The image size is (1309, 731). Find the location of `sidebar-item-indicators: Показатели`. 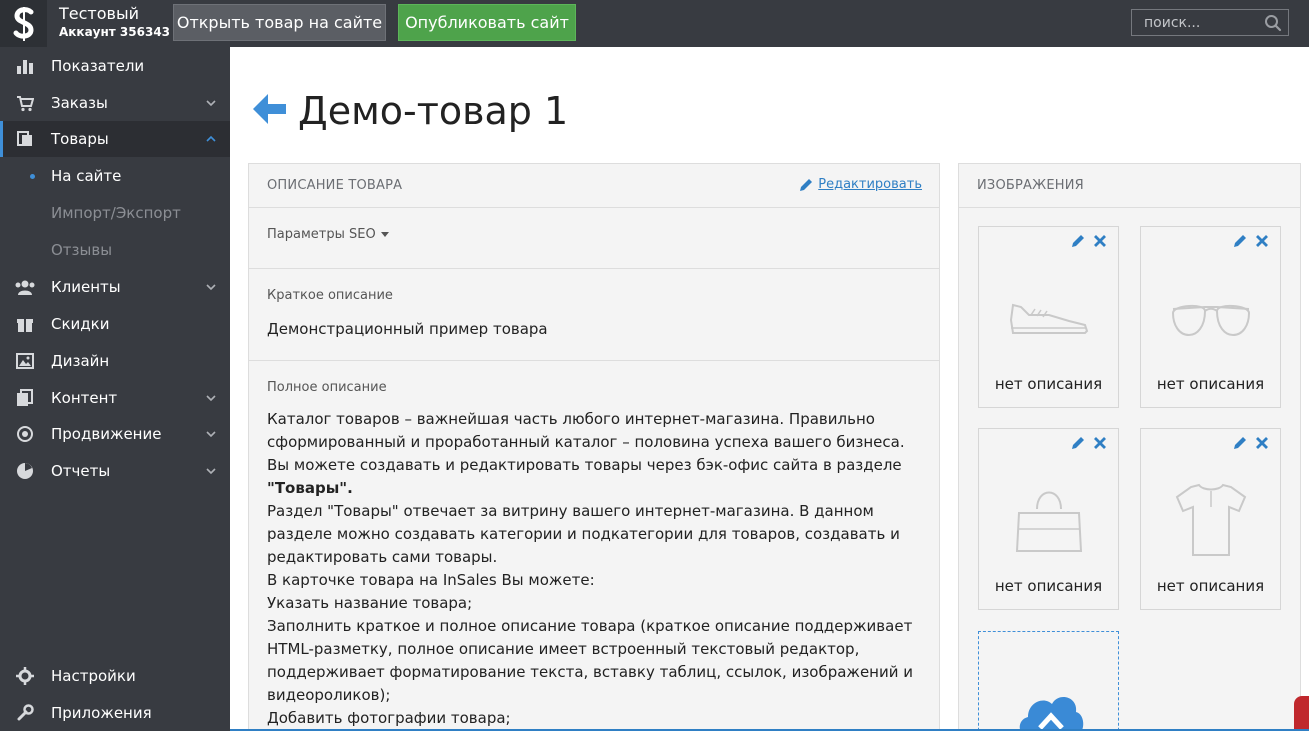

sidebar-item-indicators: Показатели is located at coordinates (115, 66).